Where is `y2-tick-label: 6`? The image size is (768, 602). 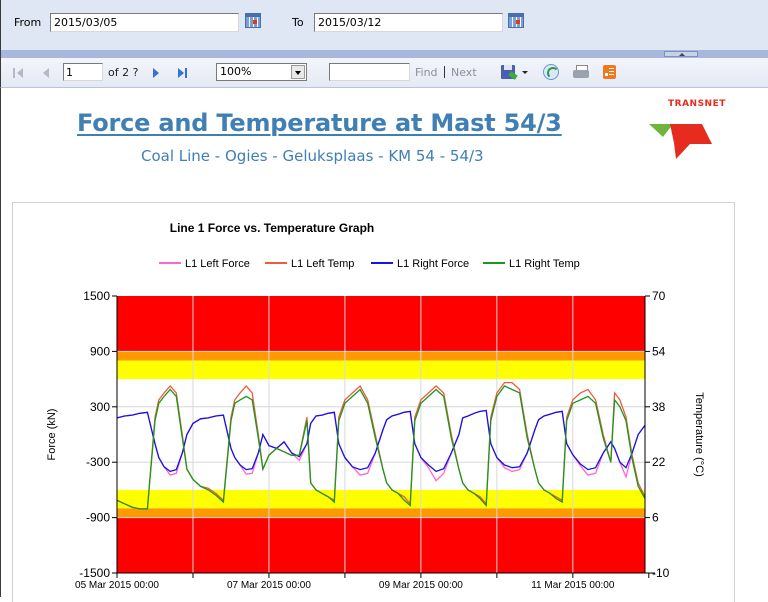 y2-tick-label: 6 is located at coordinates (655, 518).